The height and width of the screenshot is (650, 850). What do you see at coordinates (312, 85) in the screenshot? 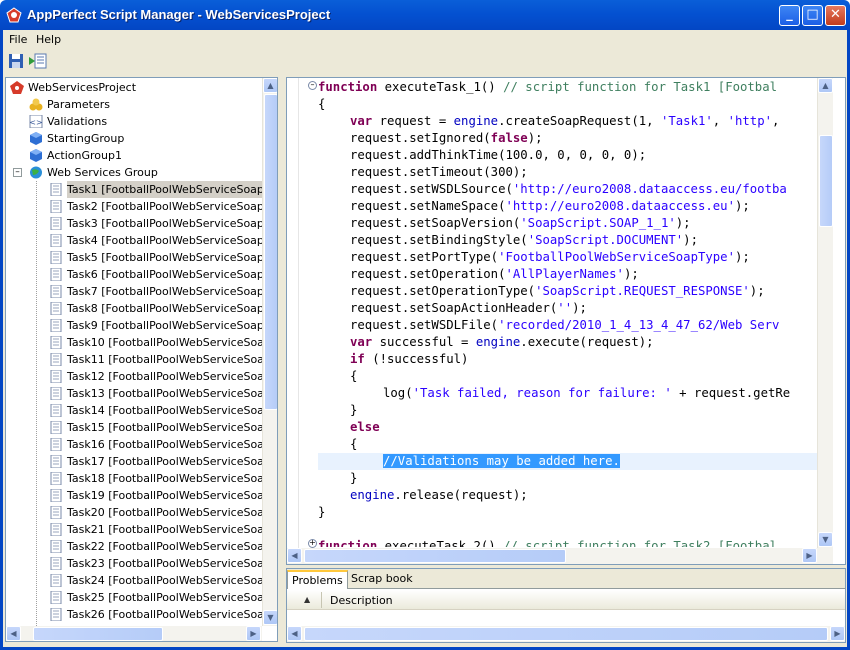
I see `fold-toggle-icon: –` at bounding box center [312, 85].